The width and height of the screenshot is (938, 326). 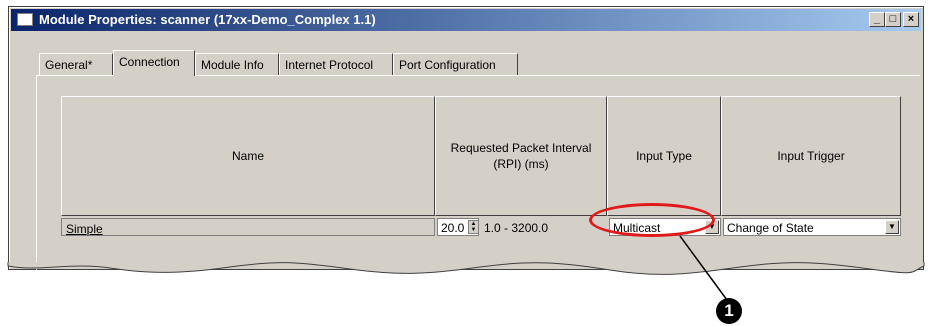 What do you see at coordinates (729, 311) in the screenshot?
I see `callout-number-badge: 1` at bounding box center [729, 311].